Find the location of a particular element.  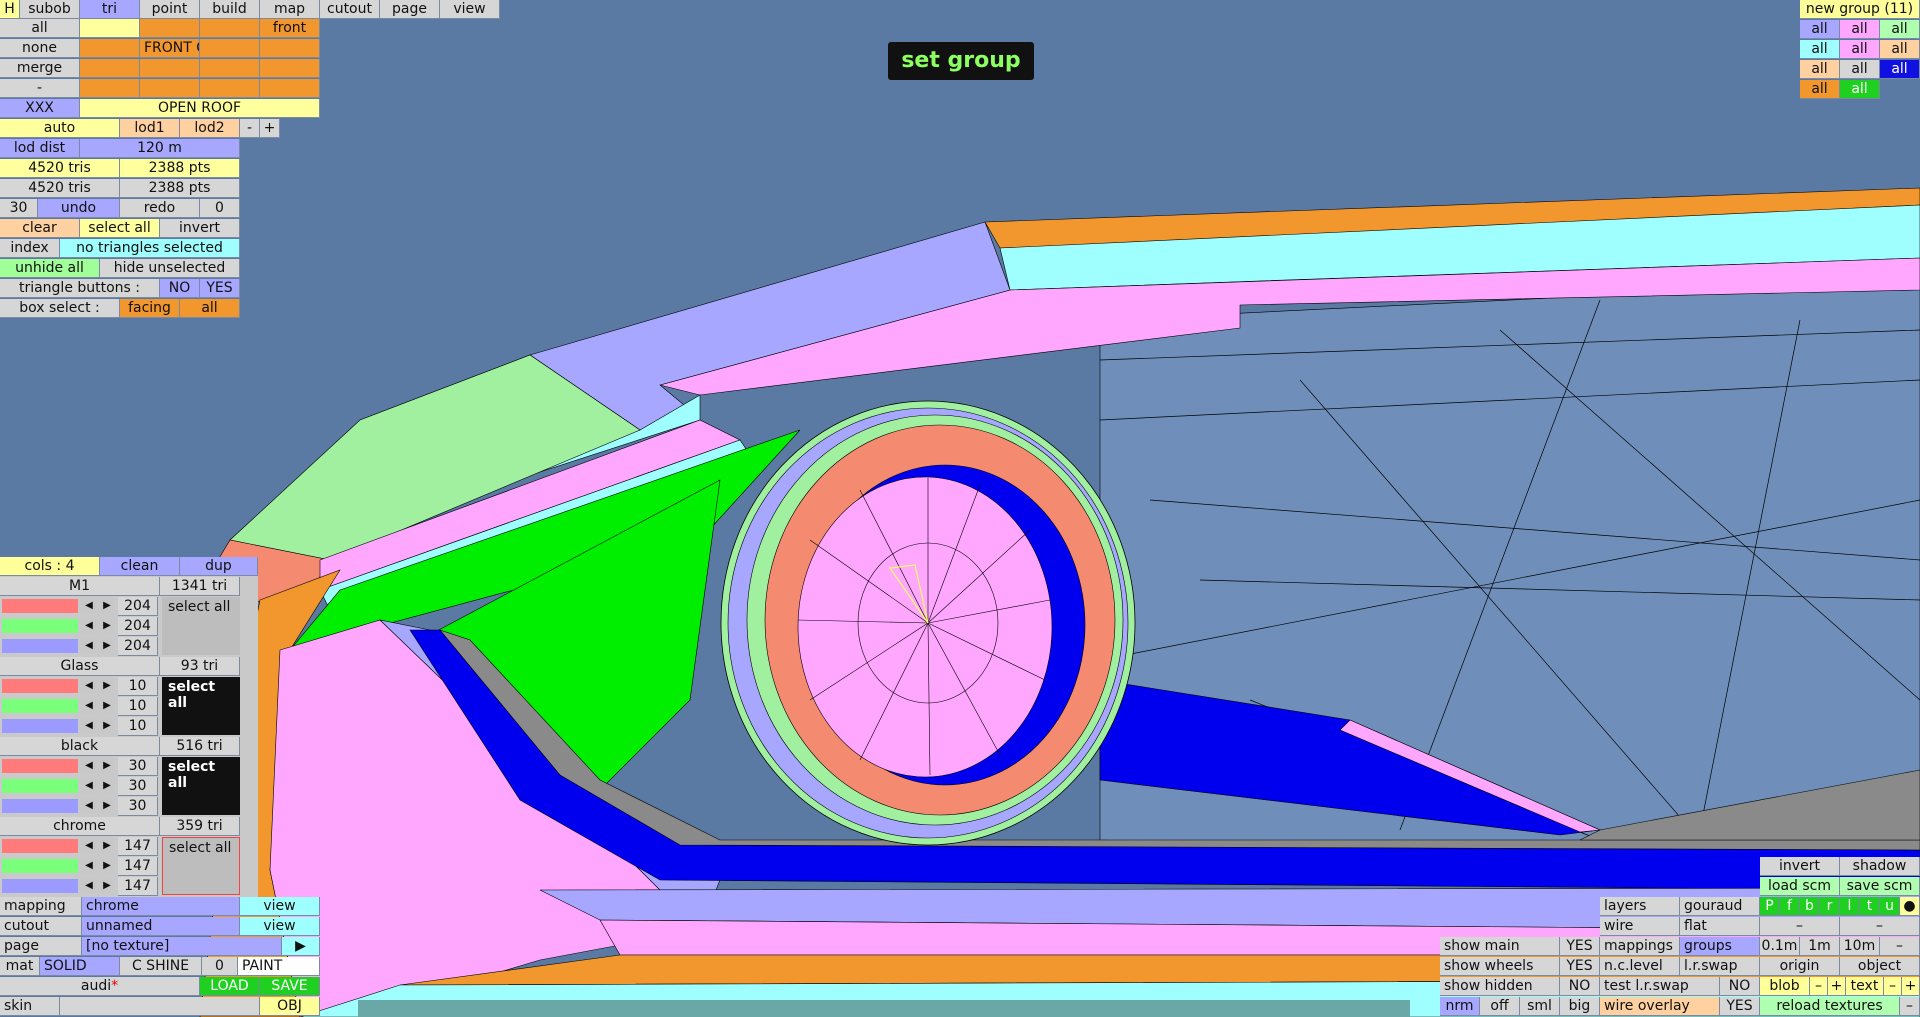

new-group-button: new group (11) is located at coordinates (1860, 9).